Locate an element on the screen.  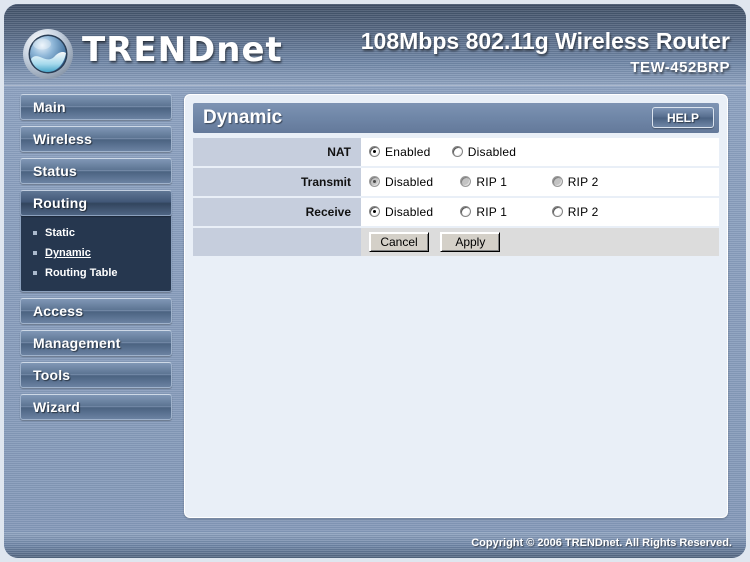
field-value-nat: Enabled Disabled is located at coordinates (540, 152).